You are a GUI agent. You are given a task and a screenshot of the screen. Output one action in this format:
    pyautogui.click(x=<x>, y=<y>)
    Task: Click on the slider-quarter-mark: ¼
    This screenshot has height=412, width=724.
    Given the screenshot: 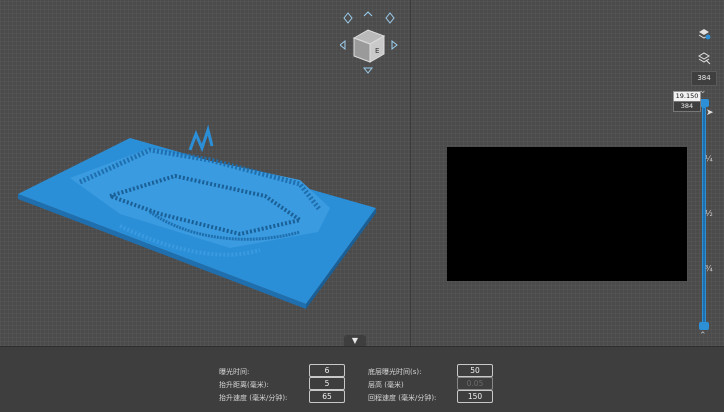 What is the action you would take?
    pyautogui.click(x=709, y=158)
    